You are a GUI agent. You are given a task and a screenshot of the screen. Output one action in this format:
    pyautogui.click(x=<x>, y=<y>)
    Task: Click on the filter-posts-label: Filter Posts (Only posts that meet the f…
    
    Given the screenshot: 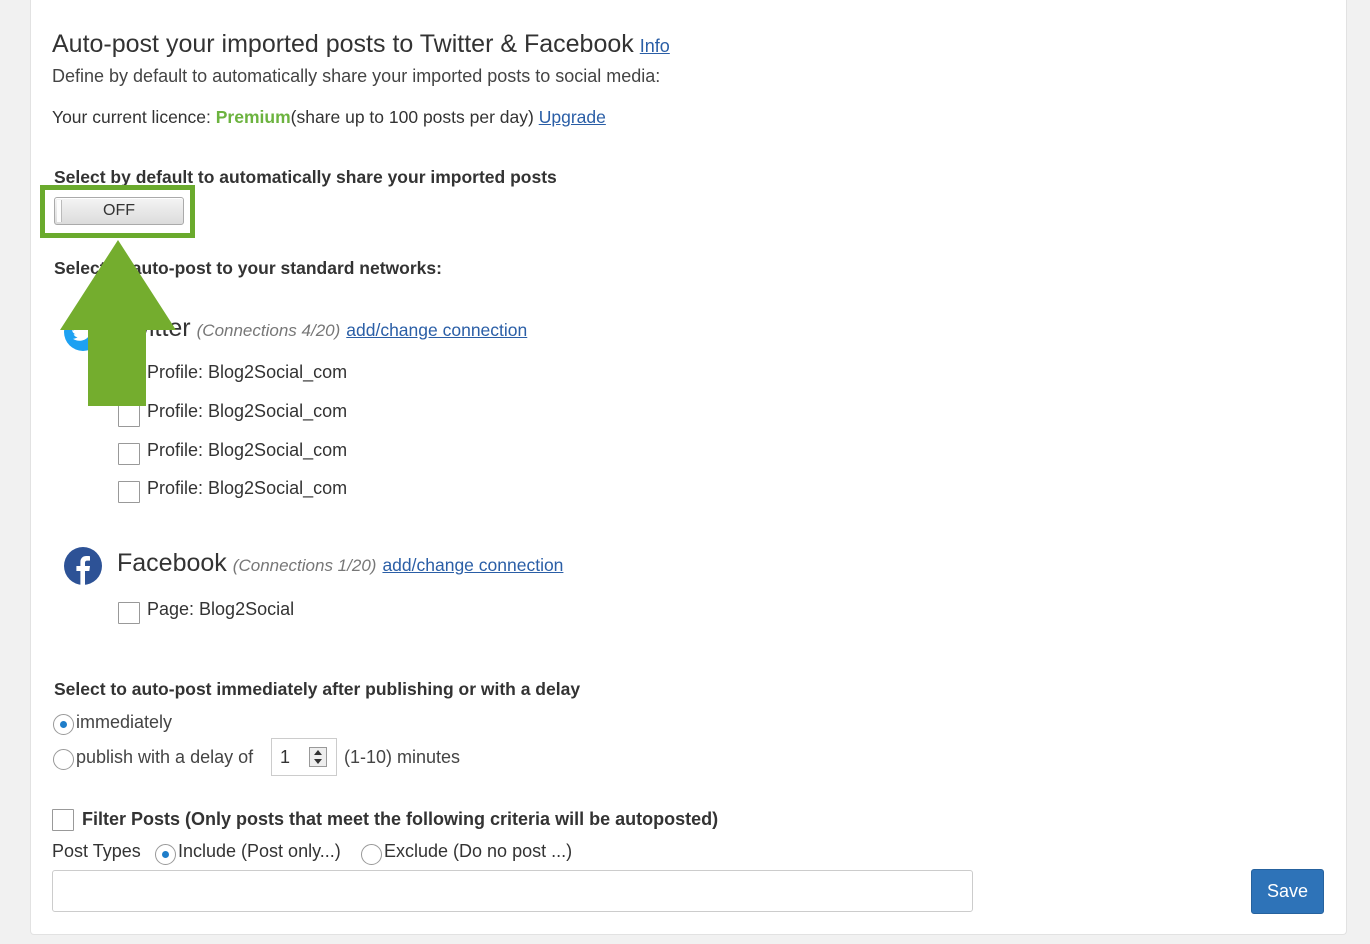 What is the action you would take?
    pyautogui.click(x=400, y=819)
    